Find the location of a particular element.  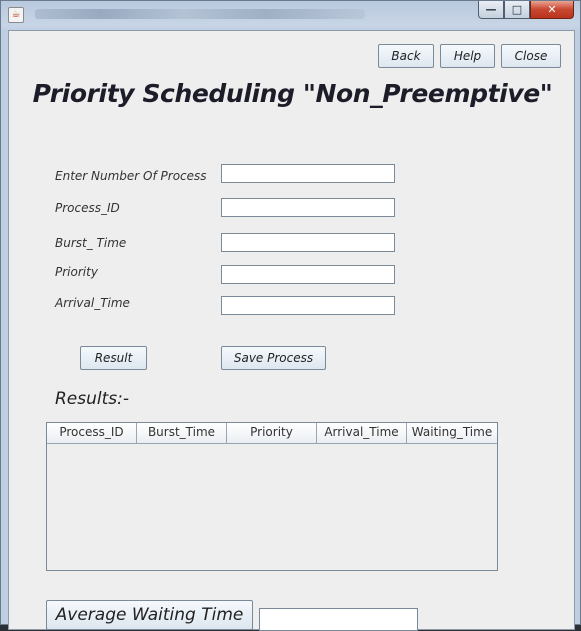

column-header-waiting-time: Waiting_Time is located at coordinates (452, 433).